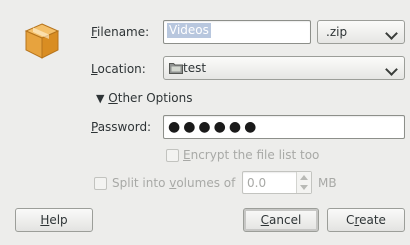 The width and height of the screenshot is (410, 245). I want to click on help-button: Help, so click(54, 220).